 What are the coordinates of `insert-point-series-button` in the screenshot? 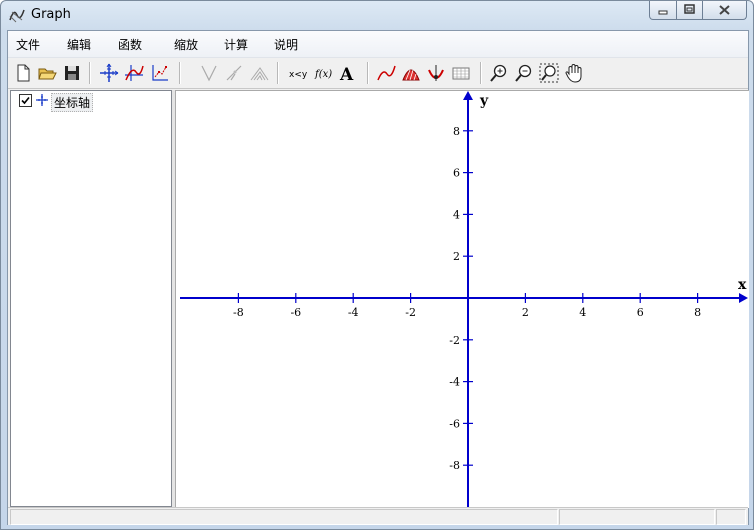 It's located at (159, 73).